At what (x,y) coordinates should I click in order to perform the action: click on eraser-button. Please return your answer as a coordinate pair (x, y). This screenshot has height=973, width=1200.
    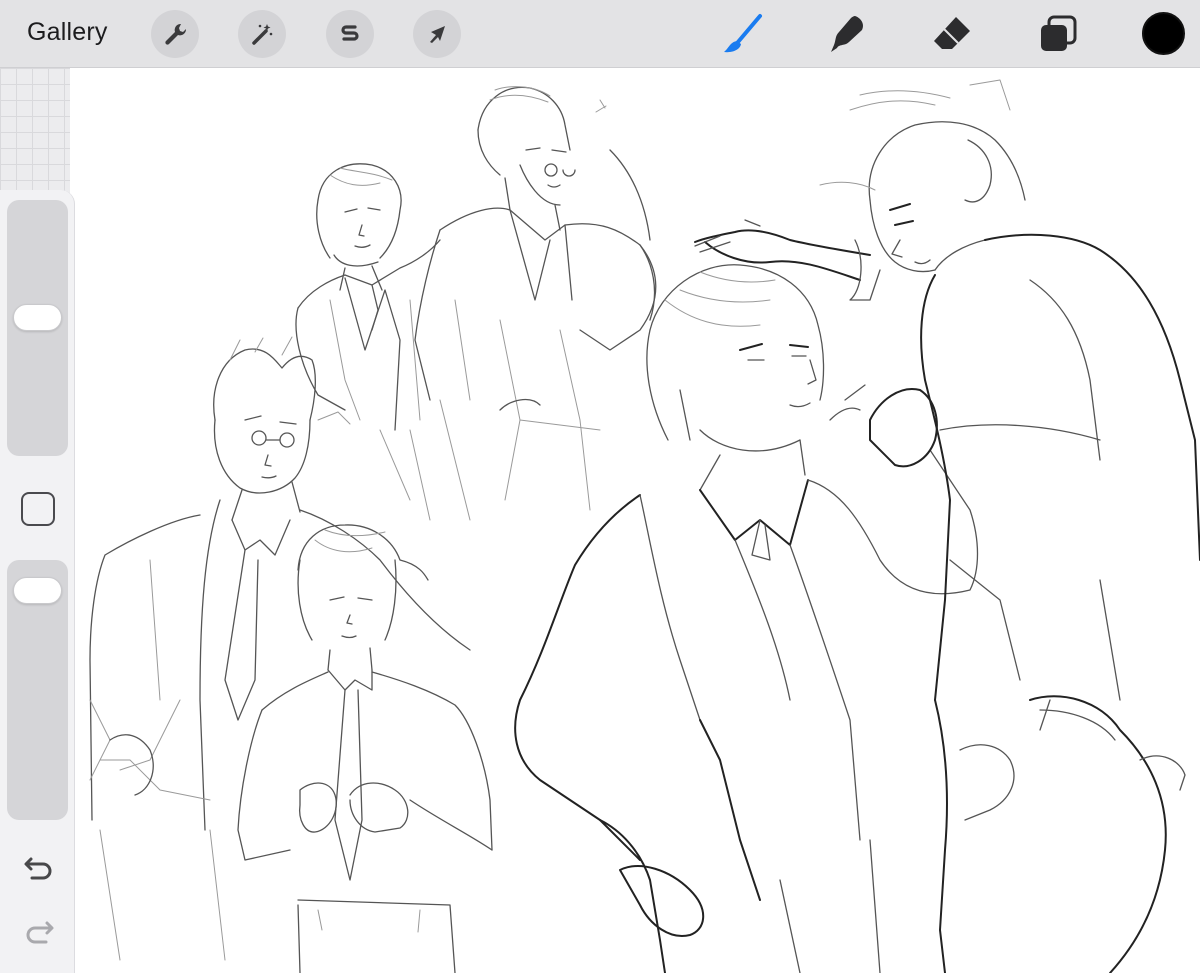
    Looking at the image, I should click on (952, 34).